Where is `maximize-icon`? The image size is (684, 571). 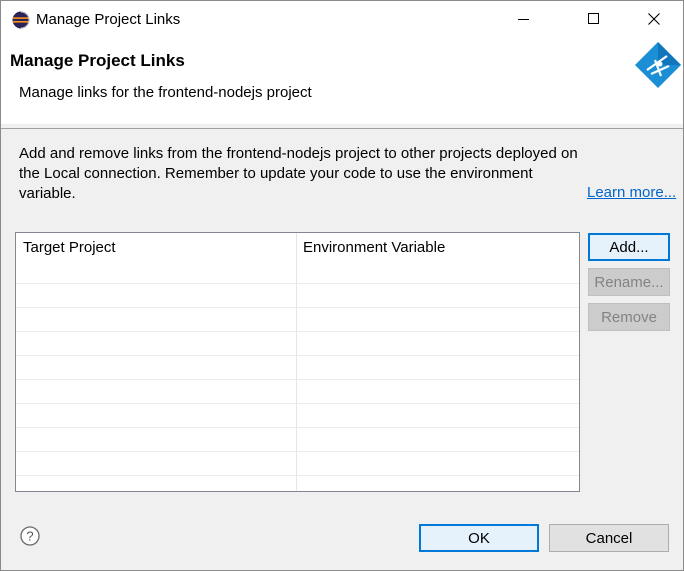 maximize-icon is located at coordinates (594, 20).